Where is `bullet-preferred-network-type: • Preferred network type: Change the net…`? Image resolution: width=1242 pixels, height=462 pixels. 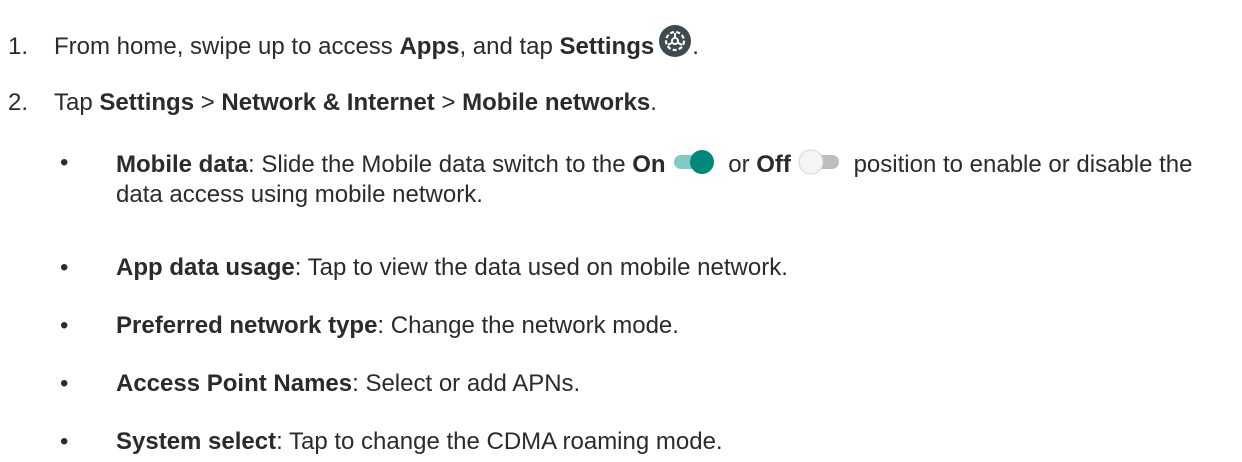 bullet-preferred-network-type: • Preferred network type: Change the net… is located at coordinates (645, 326).